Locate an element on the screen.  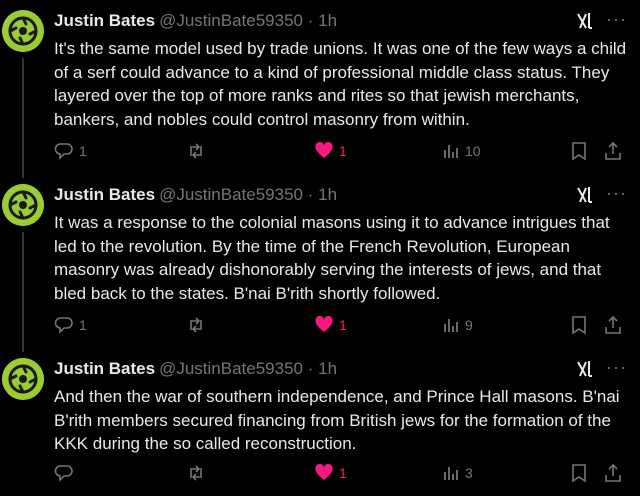
post-actions: 1 3 is located at coordinates (320, 473).